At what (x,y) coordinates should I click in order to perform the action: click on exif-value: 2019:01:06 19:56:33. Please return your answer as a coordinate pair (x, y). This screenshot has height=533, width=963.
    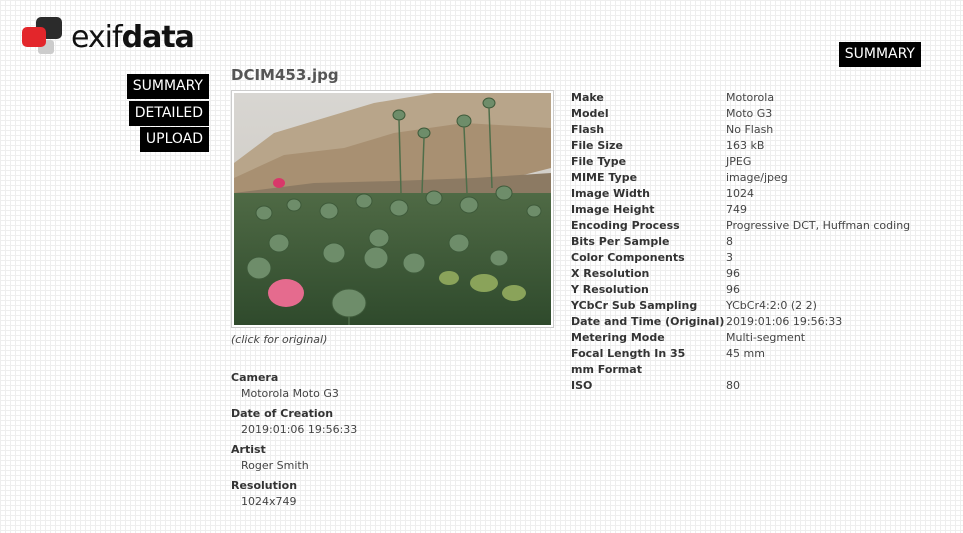
    Looking at the image, I should click on (784, 321).